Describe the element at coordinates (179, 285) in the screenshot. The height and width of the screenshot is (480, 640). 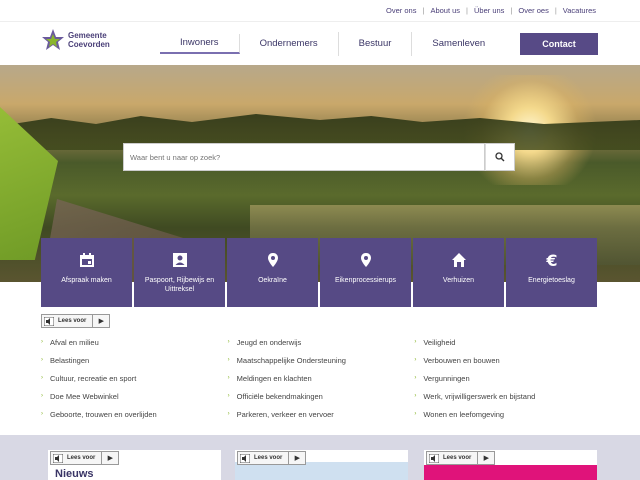
I see `tile-label: Paspoort, Rijbewijs en Uittreksel` at that location.